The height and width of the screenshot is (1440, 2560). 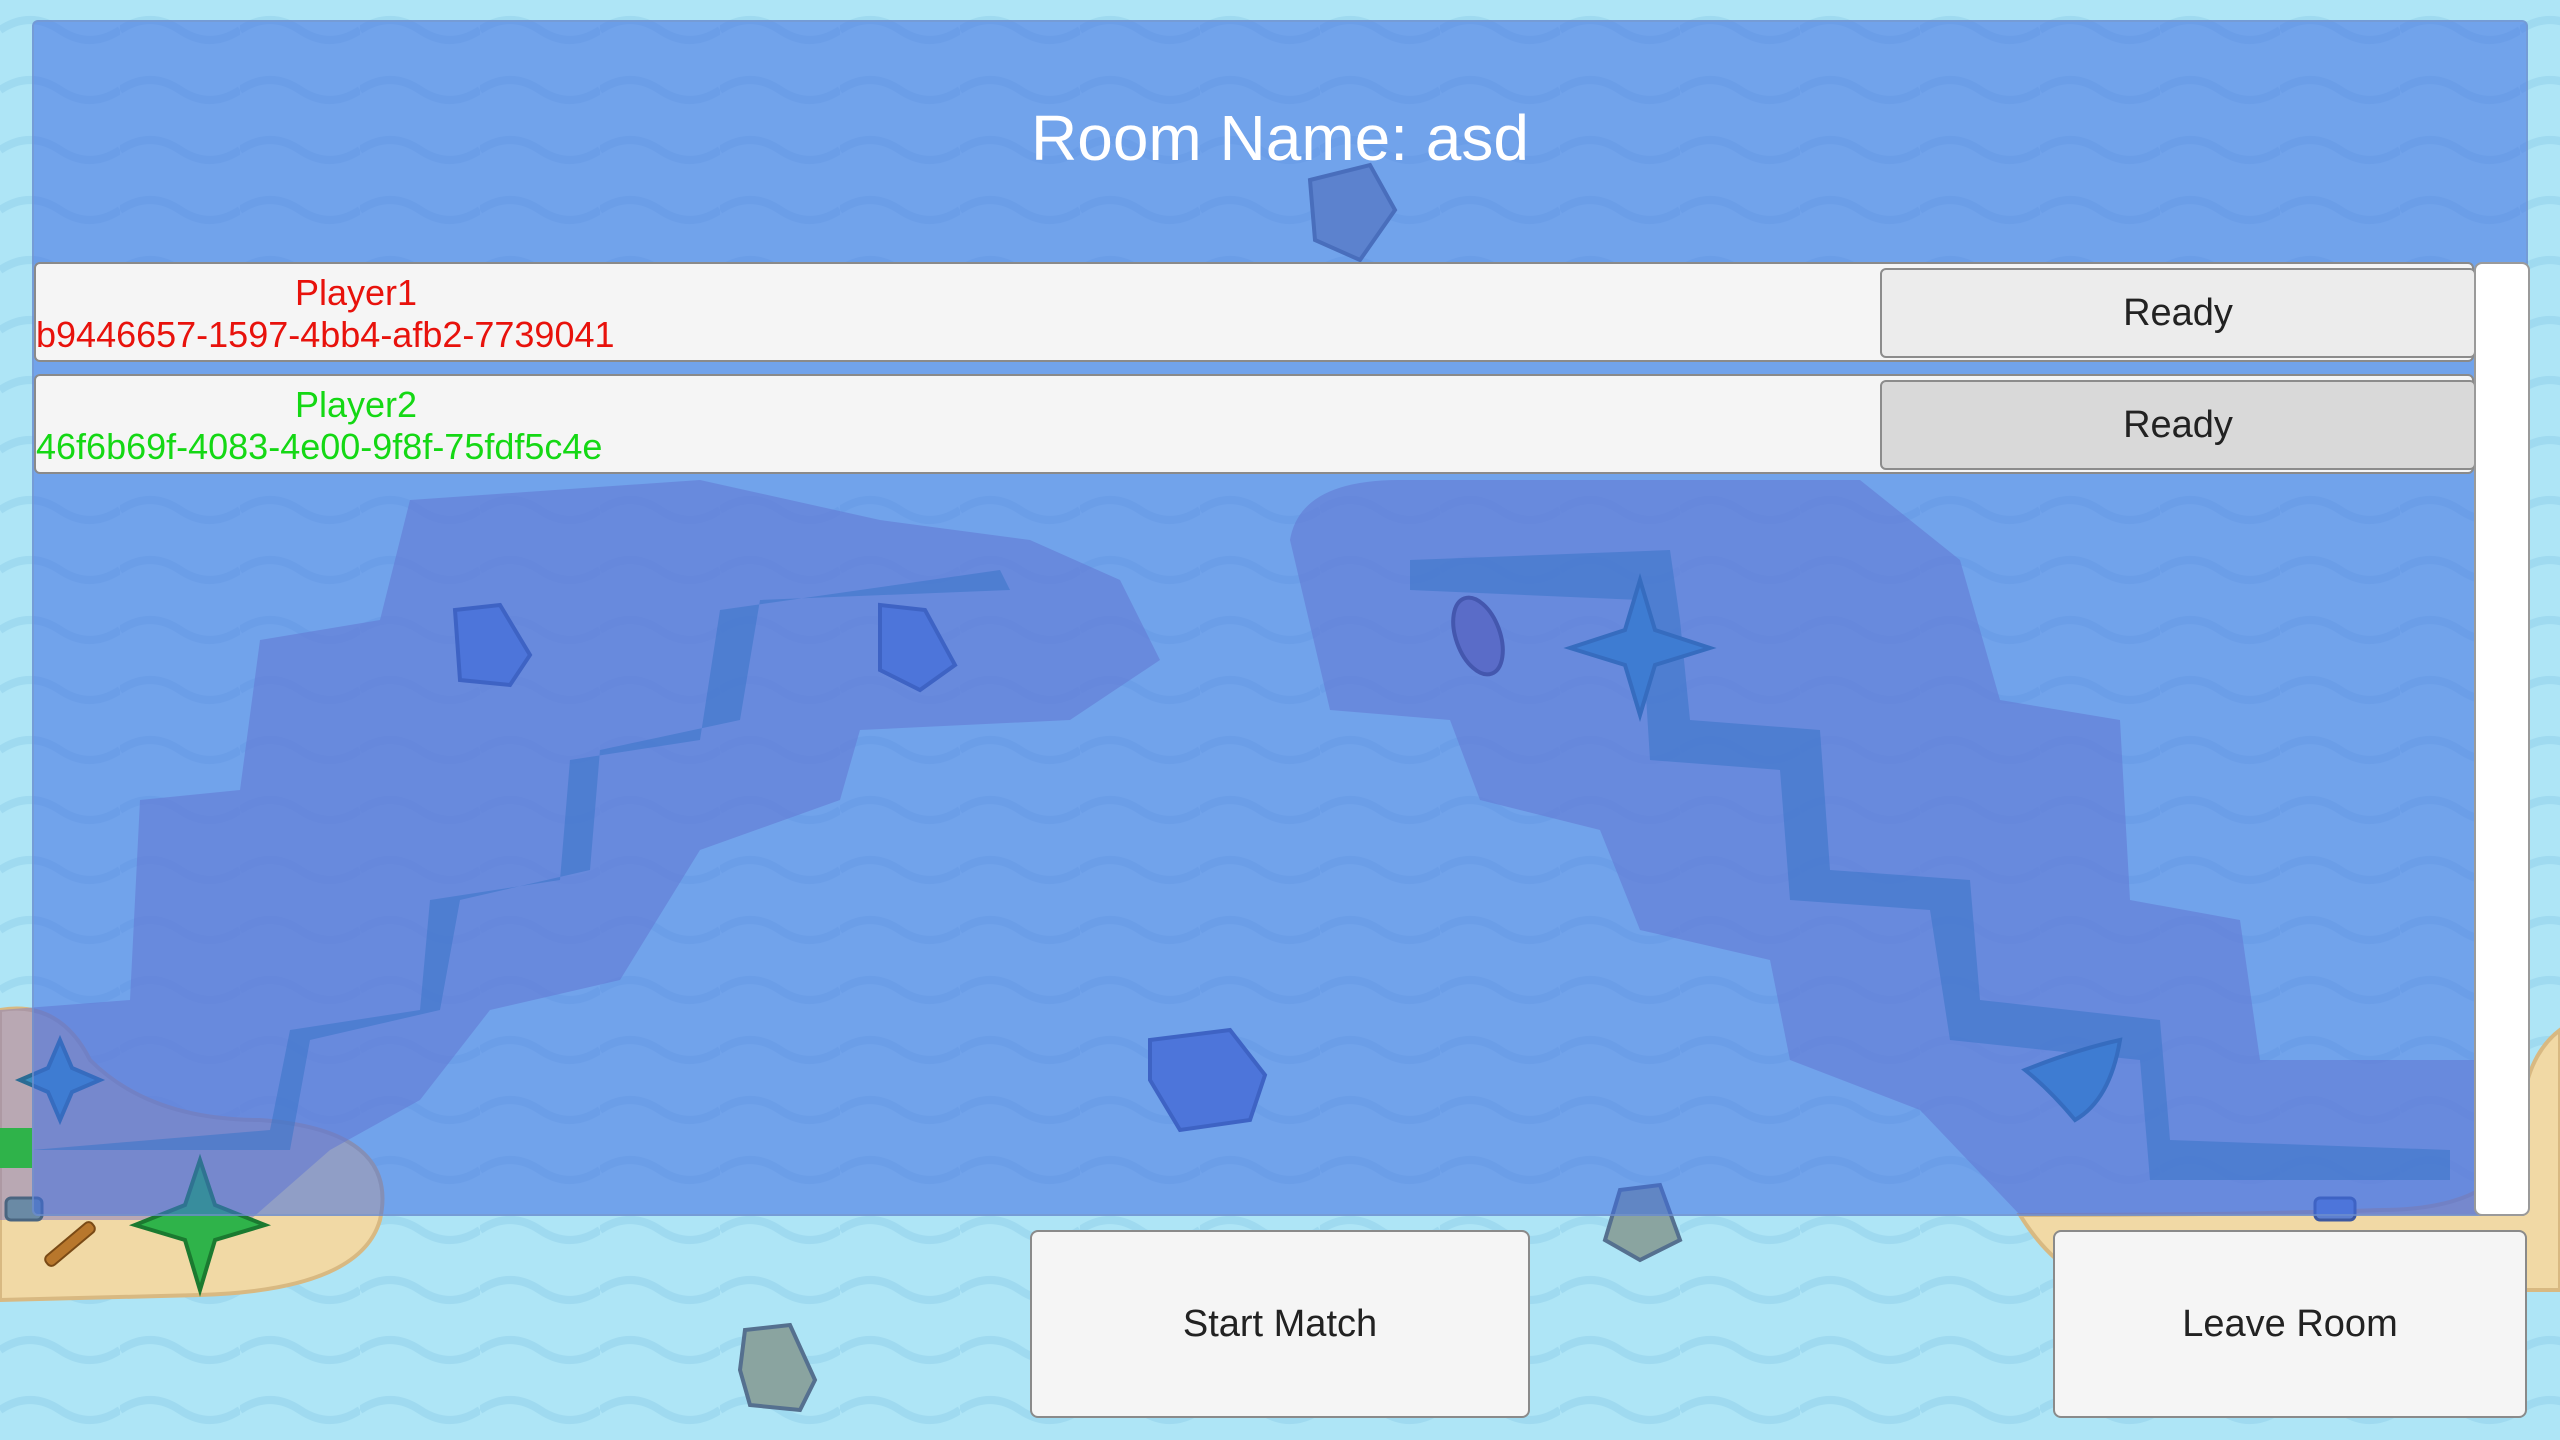 What do you see at coordinates (2290, 1324) in the screenshot?
I see `leave-room-button: Leave Room` at bounding box center [2290, 1324].